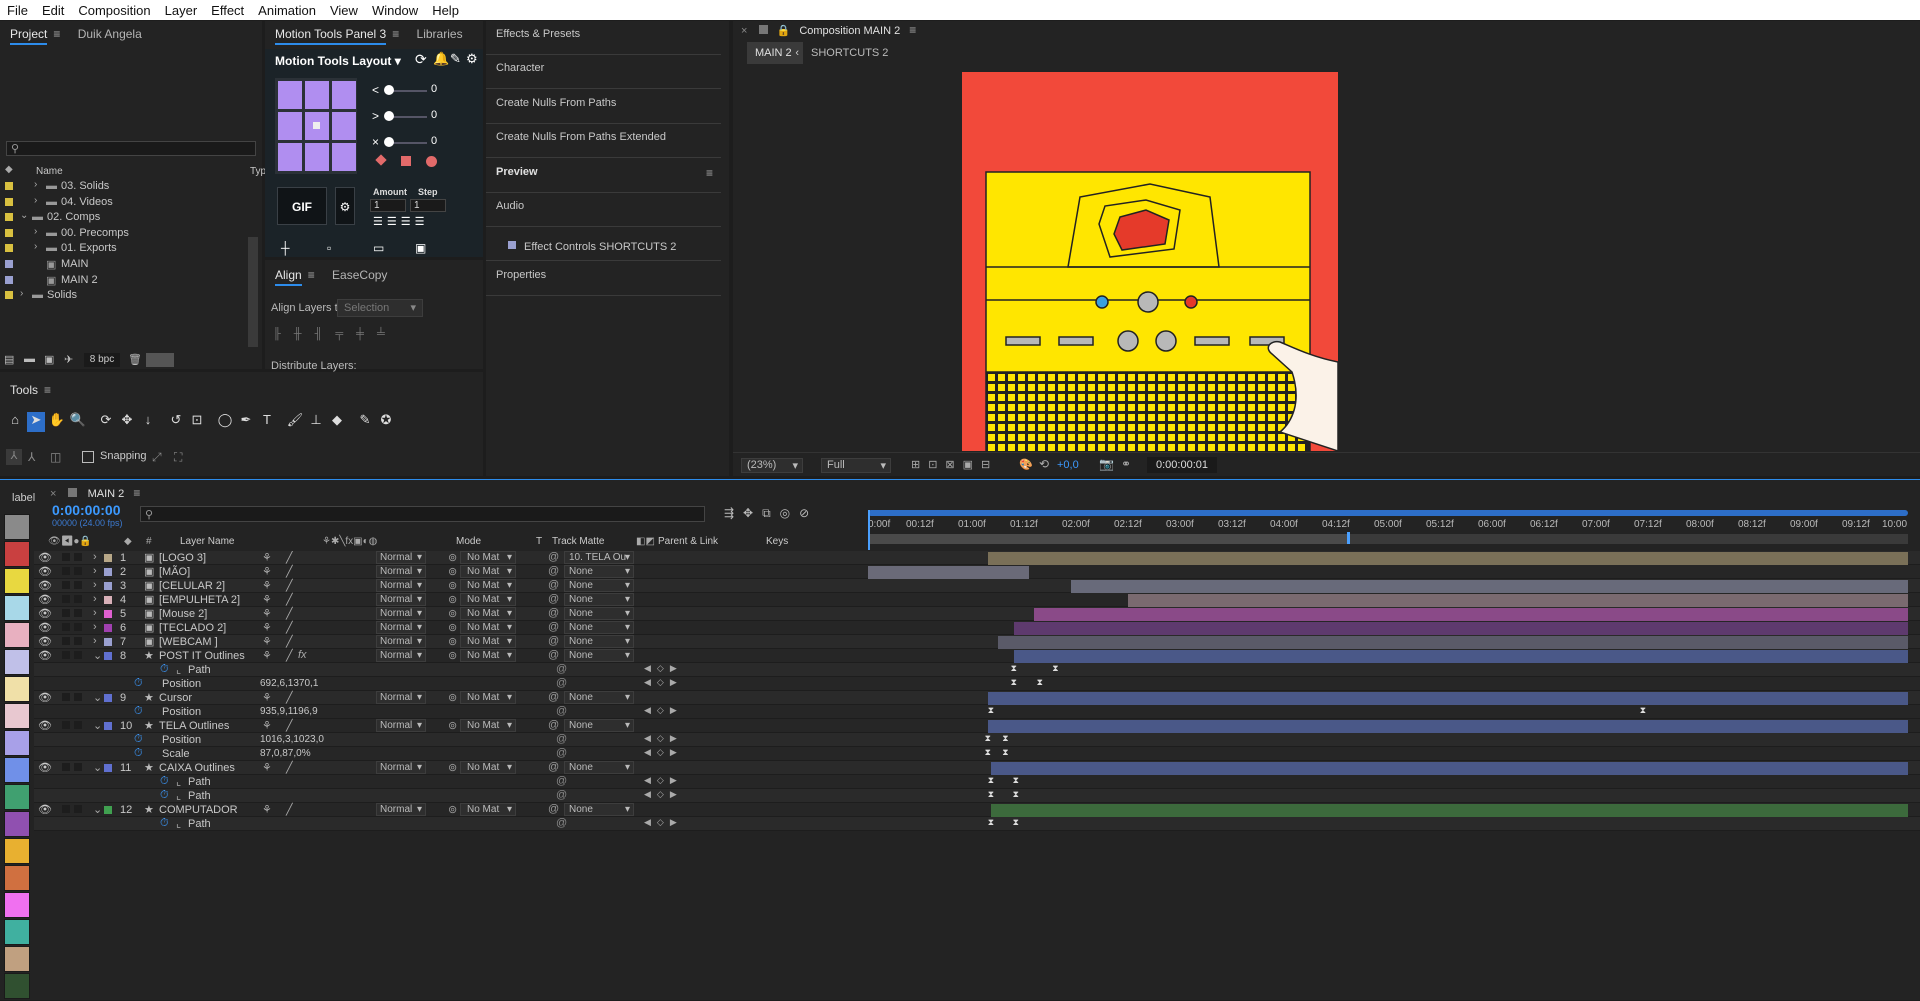 The image size is (1920, 1001). What do you see at coordinates (194, 726) in the screenshot?
I see `layer-name: TELA Outlines` at bounding box center [194, 726].